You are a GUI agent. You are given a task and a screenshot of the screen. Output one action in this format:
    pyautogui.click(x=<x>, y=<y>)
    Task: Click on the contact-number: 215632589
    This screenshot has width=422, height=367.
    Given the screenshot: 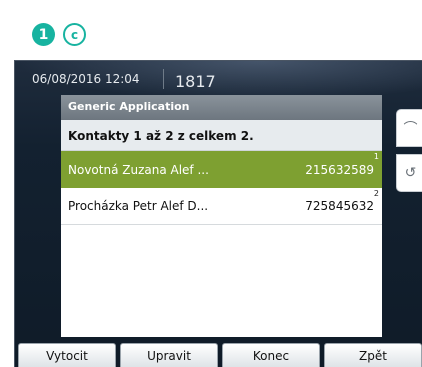 What is the action you would take?
    pyautogui.click(x=339, y=169)
    